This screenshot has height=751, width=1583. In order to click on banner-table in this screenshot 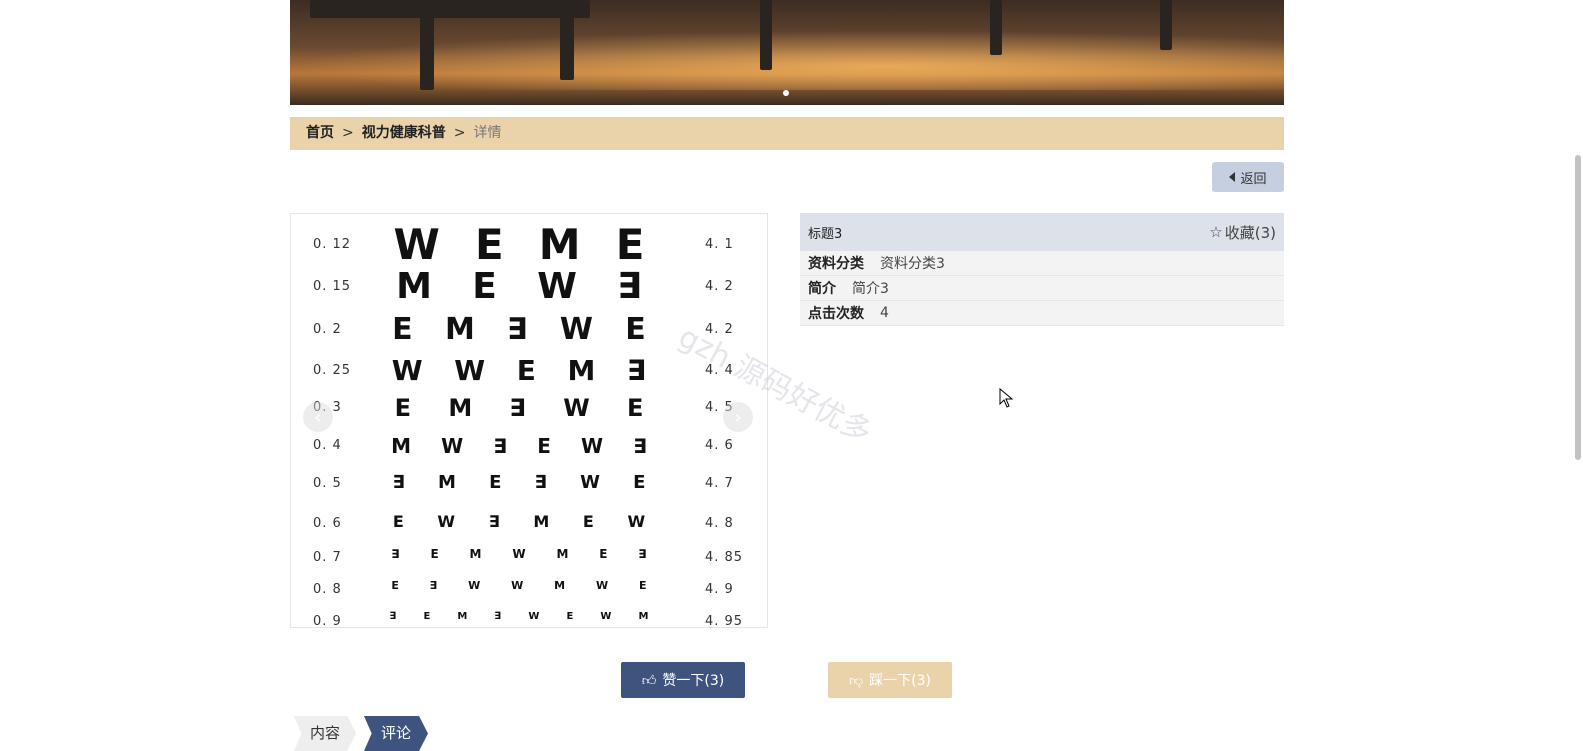, I will do `click(450, 9)`.